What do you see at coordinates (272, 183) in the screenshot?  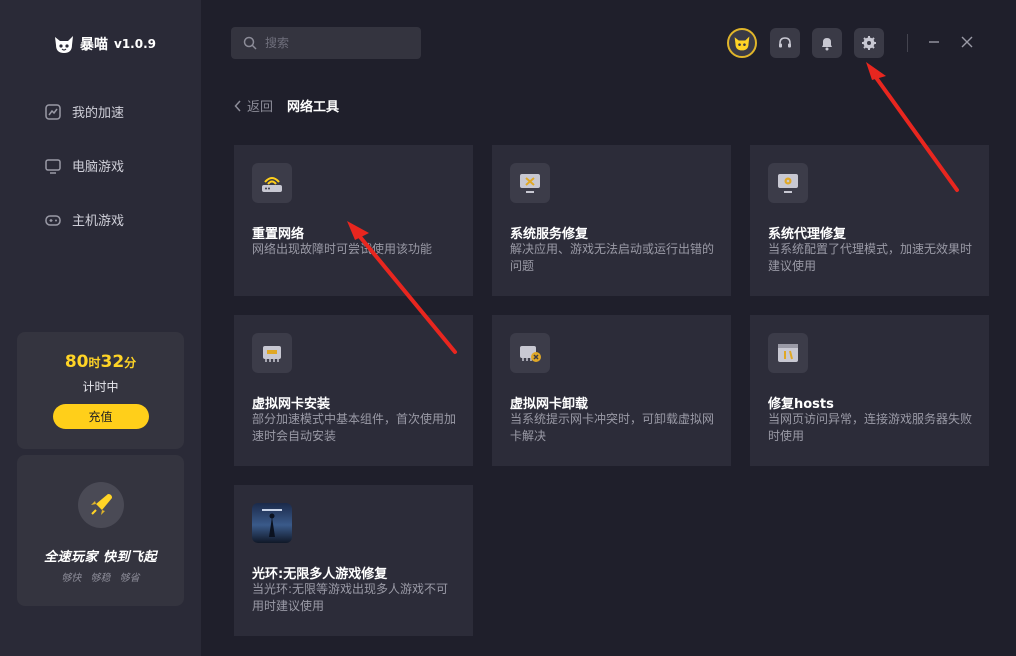 I see `router-icon` at bounding box center [272, 183].